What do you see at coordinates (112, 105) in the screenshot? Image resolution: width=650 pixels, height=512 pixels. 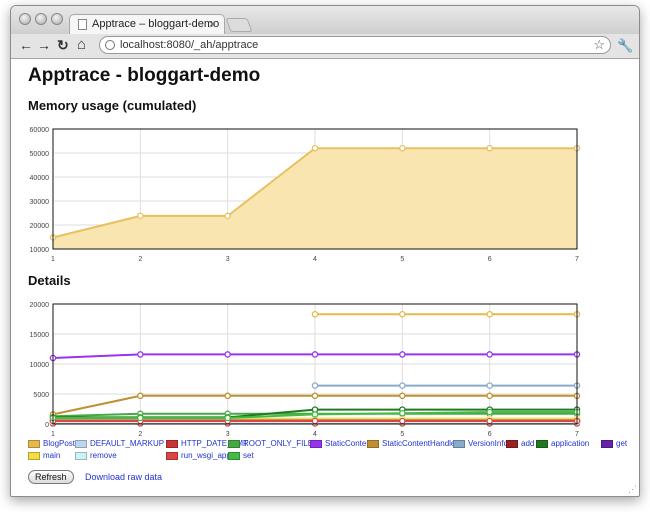 I see `memory-heading: Memory usage (cumulated)` at bounding box center [112, 105].